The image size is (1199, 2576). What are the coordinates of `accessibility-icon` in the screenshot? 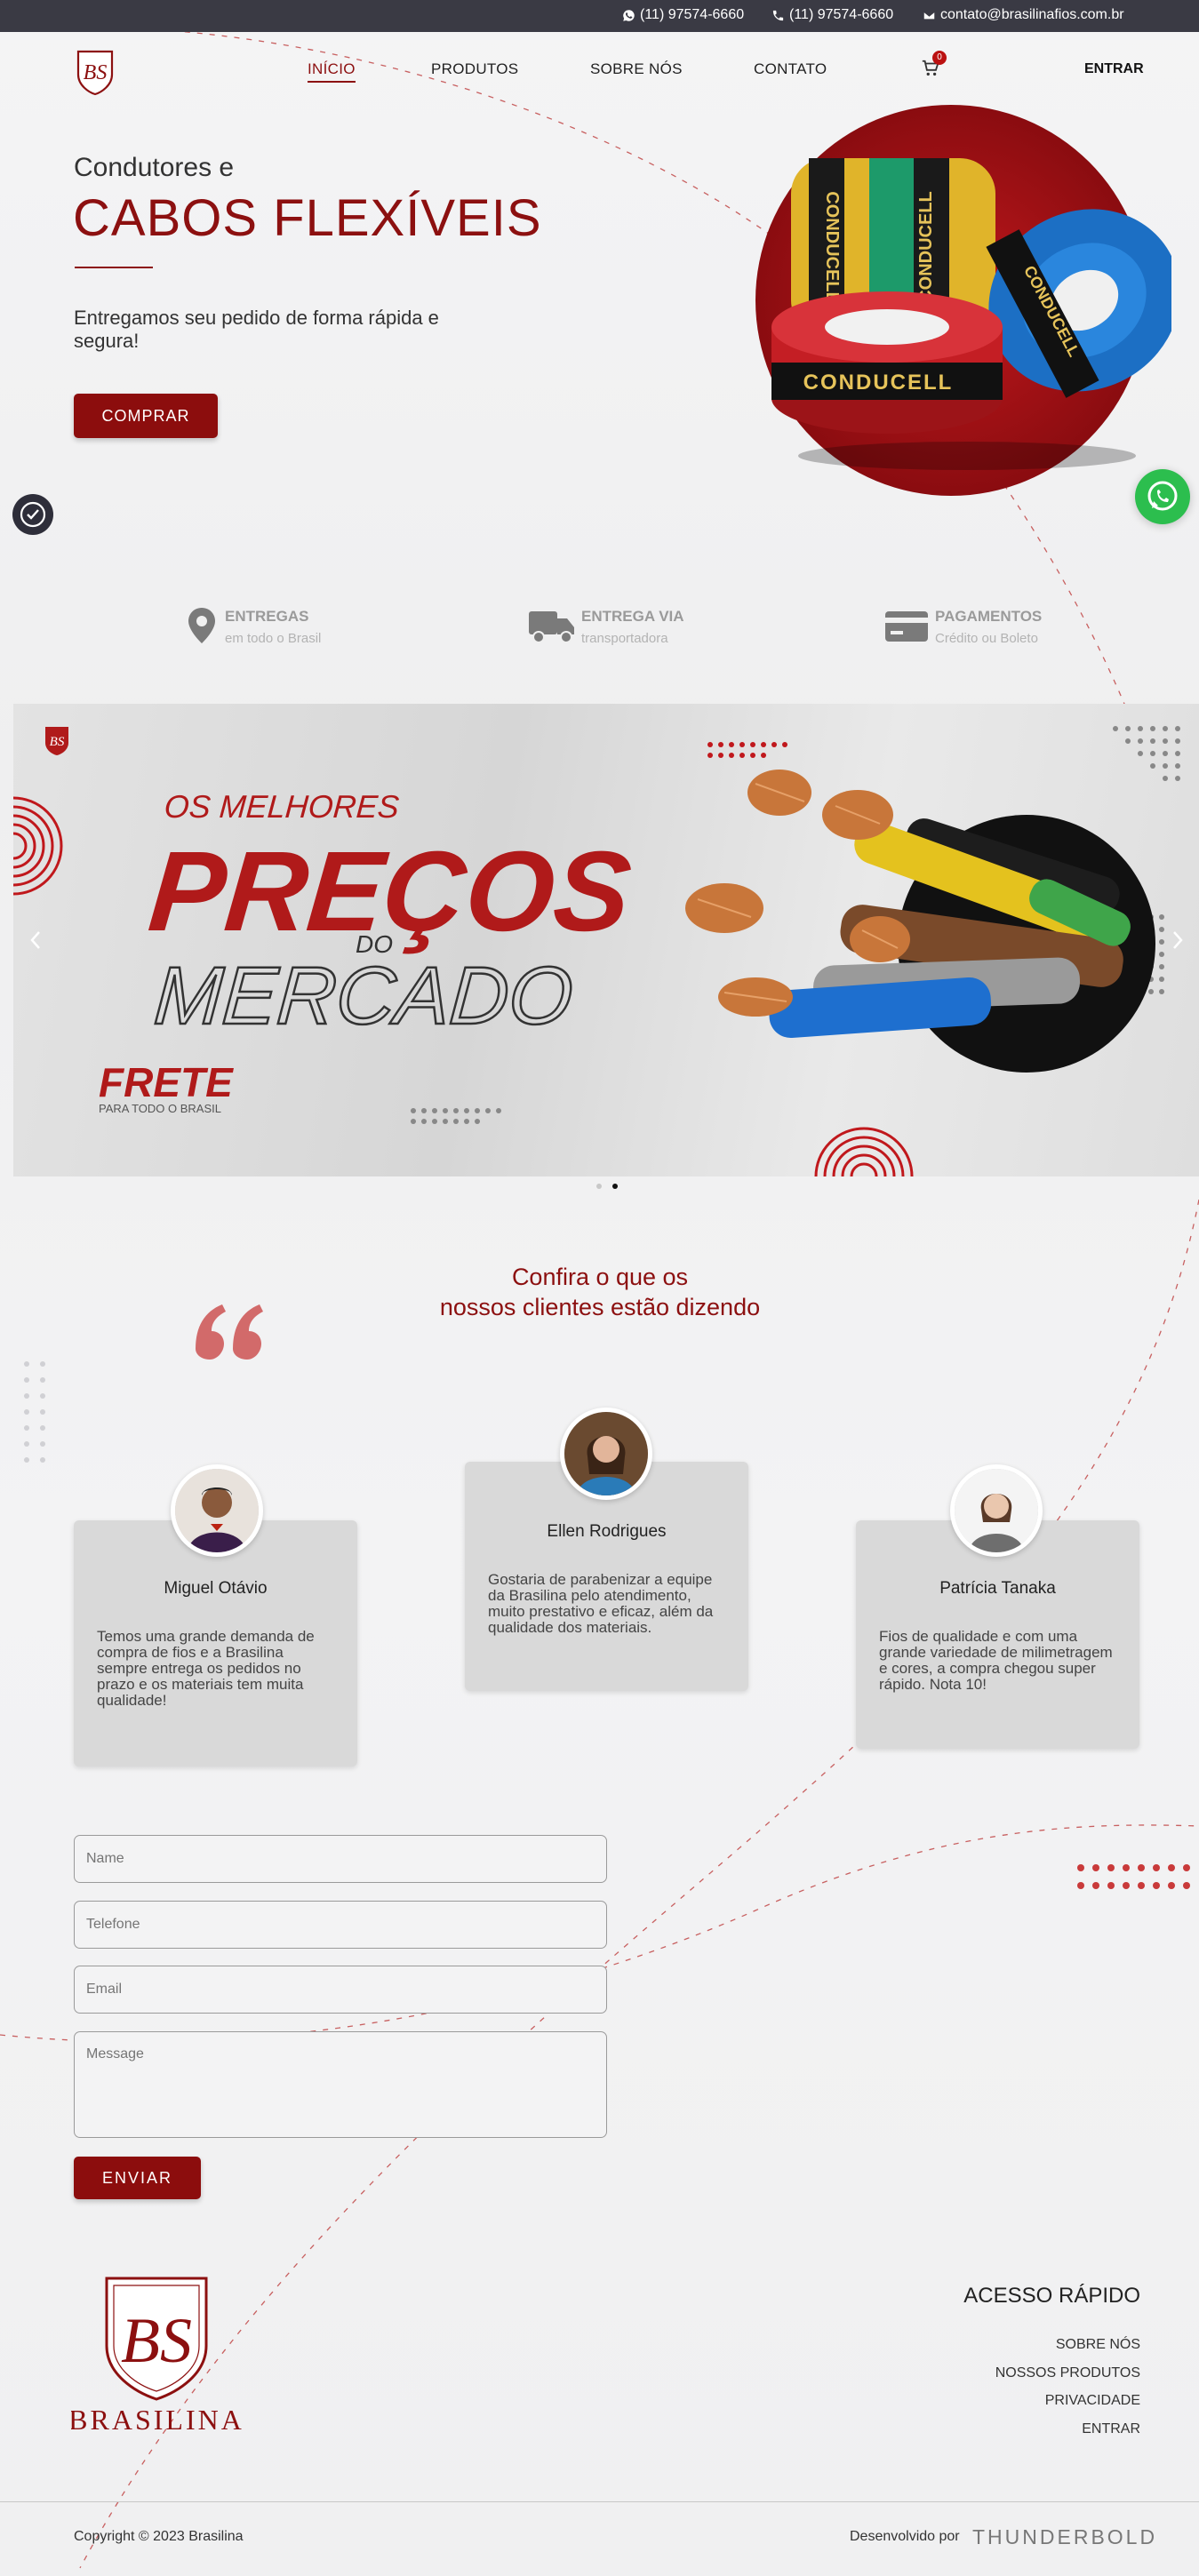 It's located at (33, 514).